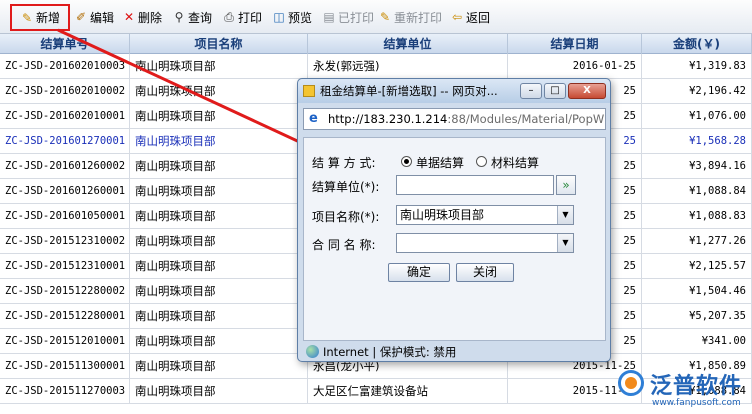 The height and width of the screenshot is (414, 752). Describe the element at coordinates (418, 17) in the screenshot. I see `reprint-button-label: 重新打印` at that location.